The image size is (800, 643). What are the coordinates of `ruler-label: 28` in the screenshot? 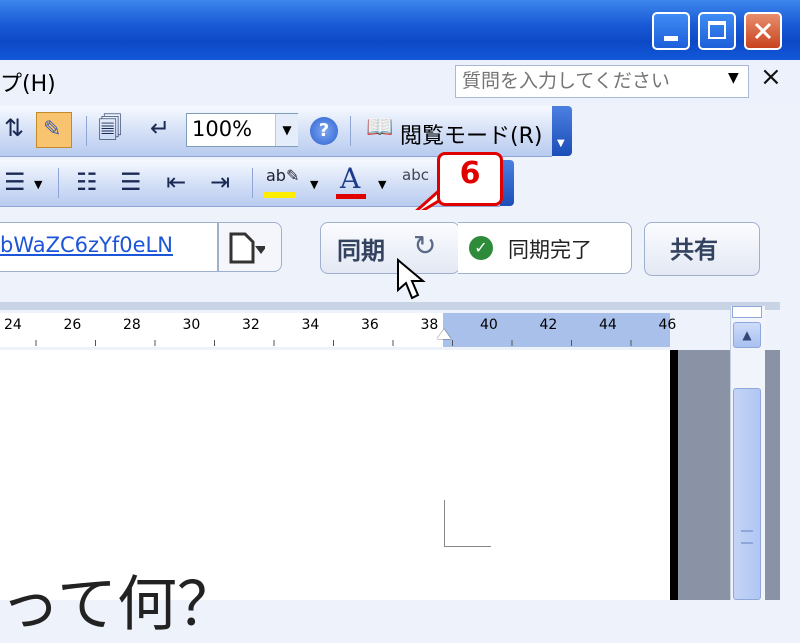 It's located at (132, 325).